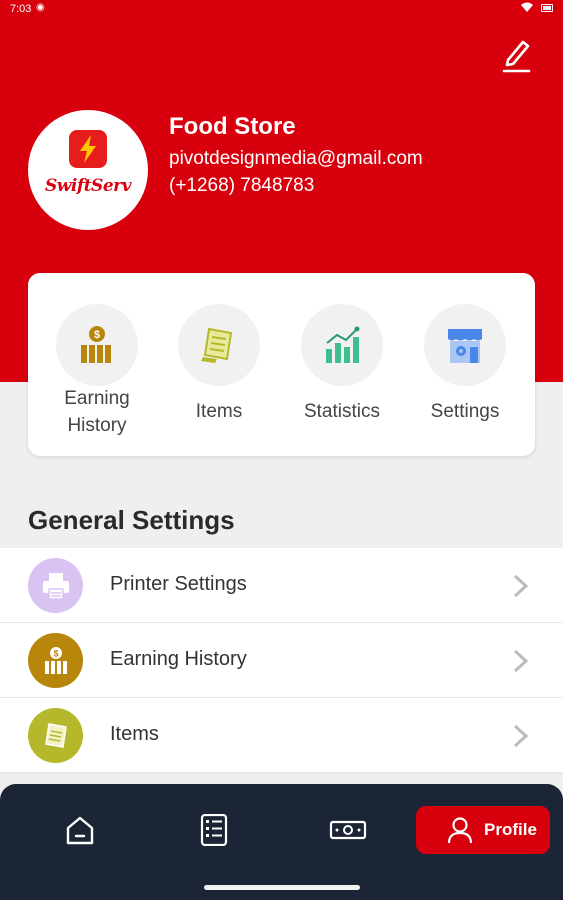 Image resolution: width=563 pixels, height=900 pixels. Describe the element at coordinates (281, 735) in the screenshot. I see `list-item-items: Items` at that location.